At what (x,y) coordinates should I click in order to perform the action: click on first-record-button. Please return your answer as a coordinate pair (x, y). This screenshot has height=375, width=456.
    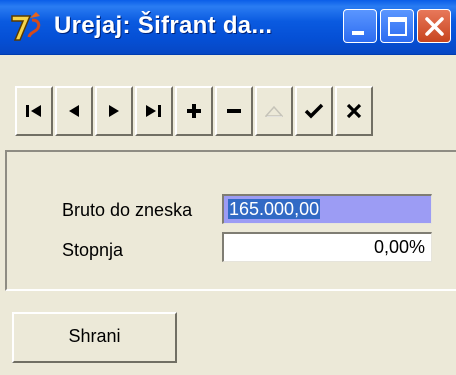
    Looking at the image, I should click on (34, 111).